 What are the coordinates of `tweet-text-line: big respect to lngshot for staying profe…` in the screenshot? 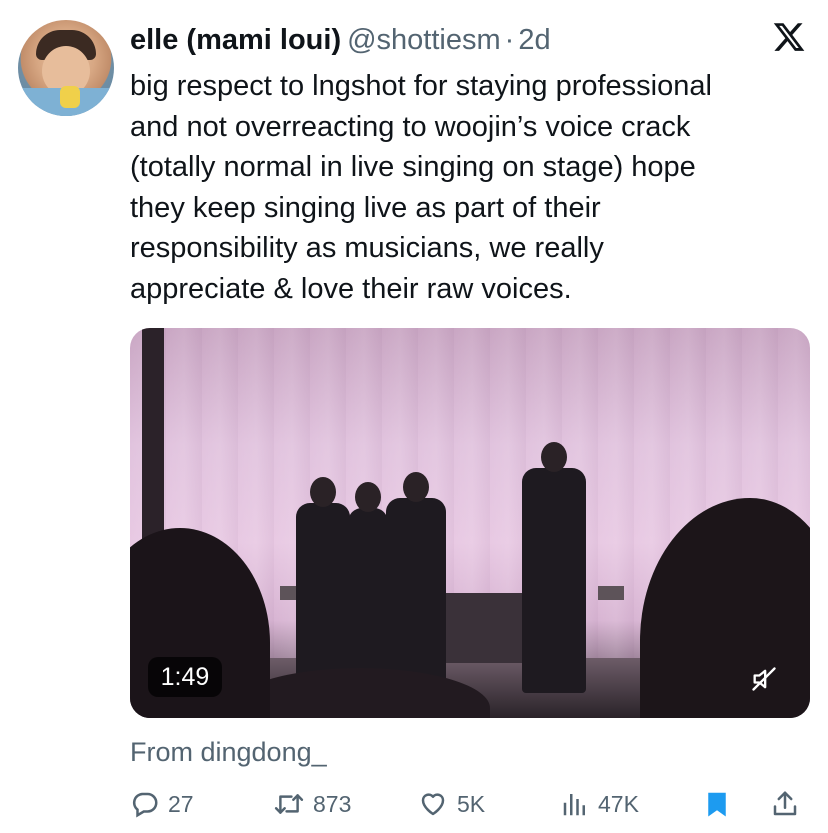 It's located at (421, 86).